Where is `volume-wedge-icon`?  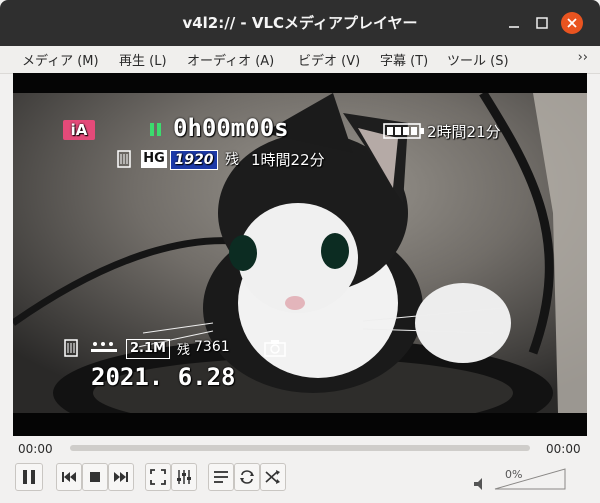 volume-wedge-icon is located at coordinates (530, 479).